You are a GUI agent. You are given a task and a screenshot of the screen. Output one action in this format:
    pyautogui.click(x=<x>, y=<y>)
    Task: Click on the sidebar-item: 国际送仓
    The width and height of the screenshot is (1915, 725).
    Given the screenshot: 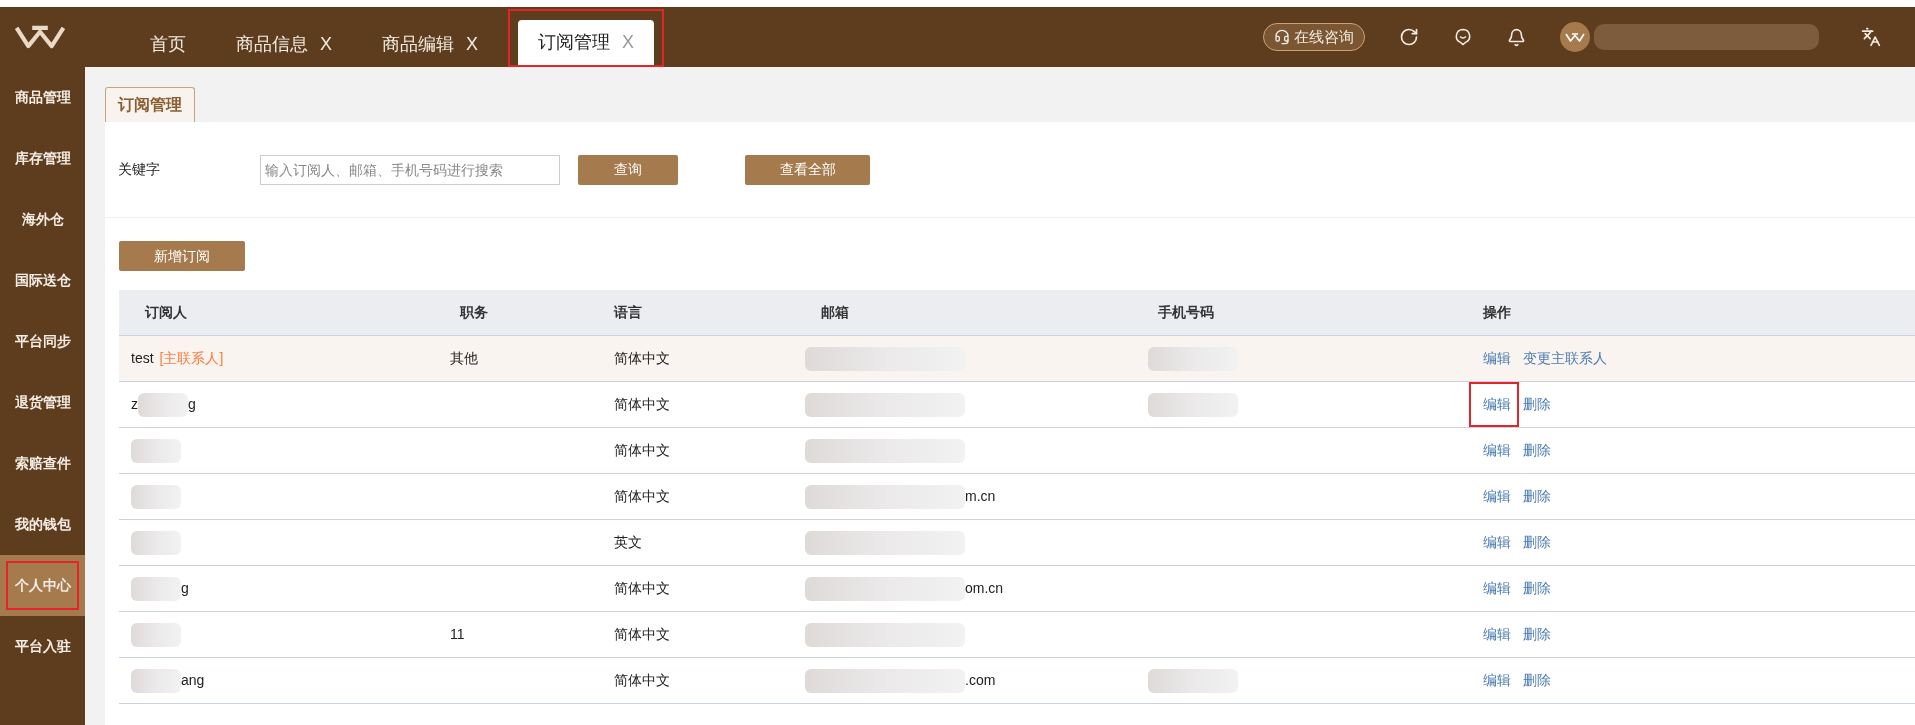 What is the action you would take?
    pyautogui.click(x=42, y=280)
    